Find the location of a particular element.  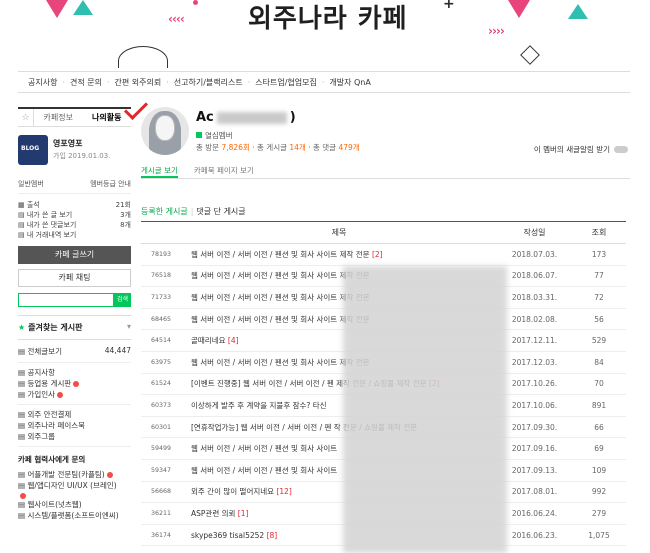

post-date: 2016.06.23. is located at coordinates (534, 535).